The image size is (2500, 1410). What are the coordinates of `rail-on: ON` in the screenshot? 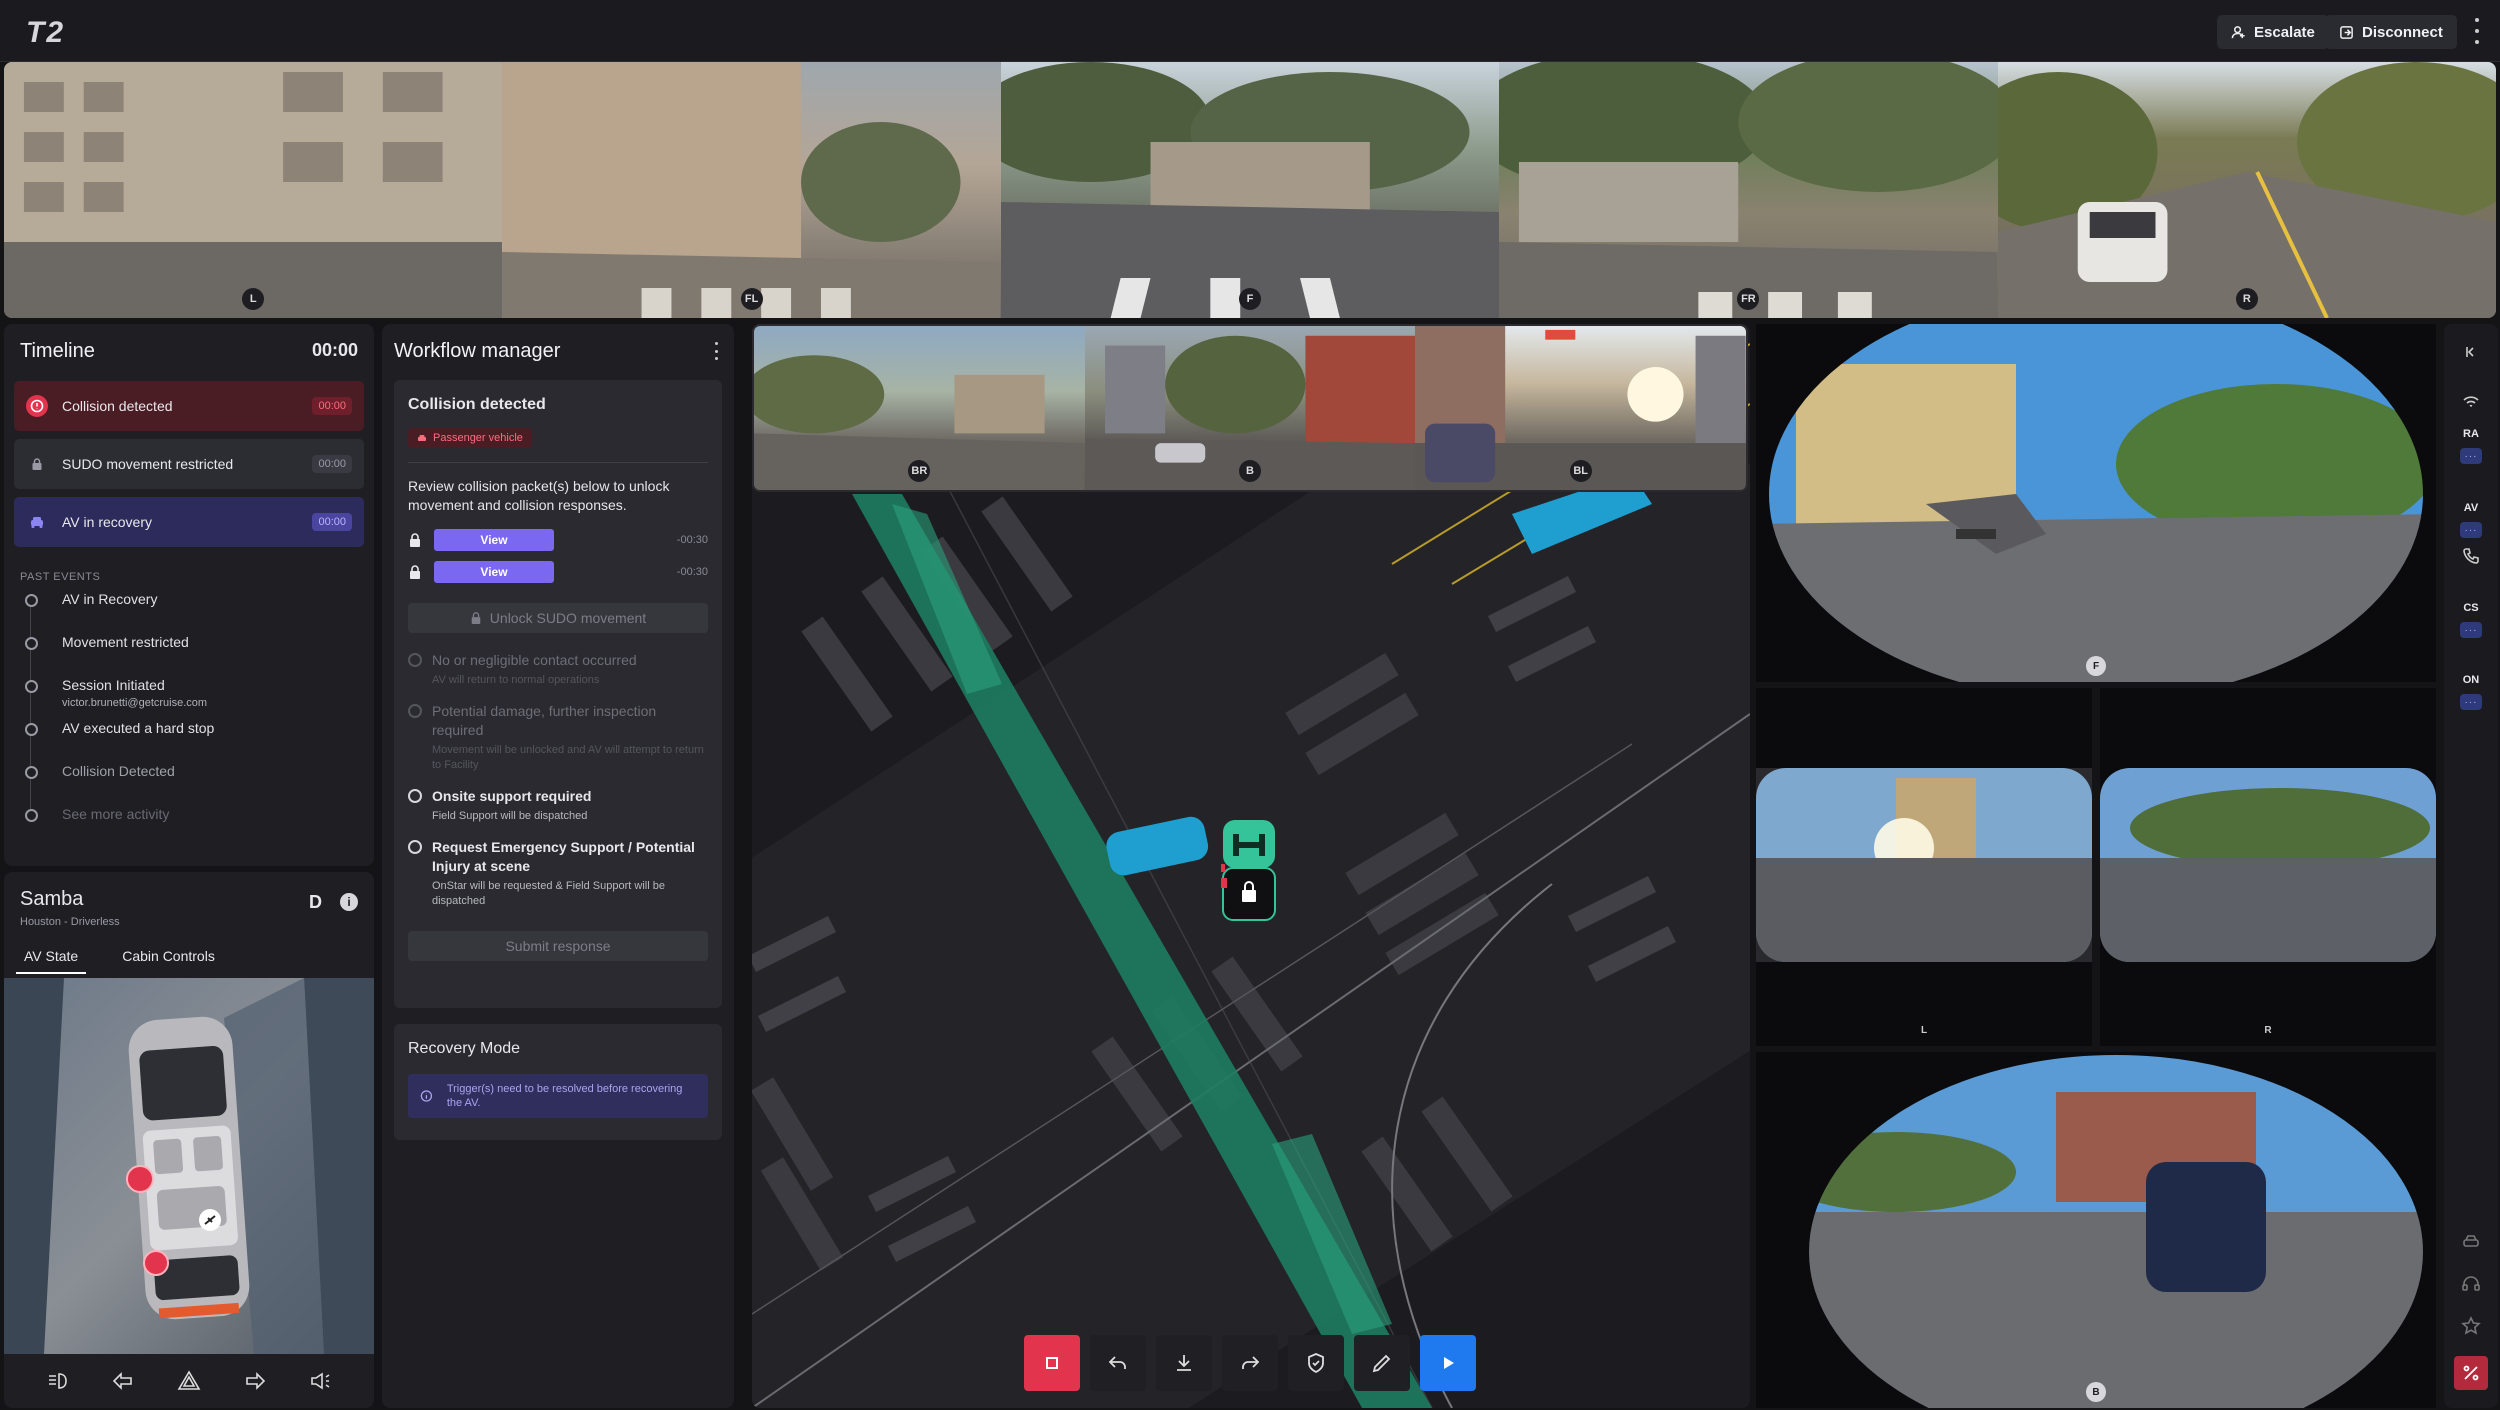 It's located at (2471, 680).